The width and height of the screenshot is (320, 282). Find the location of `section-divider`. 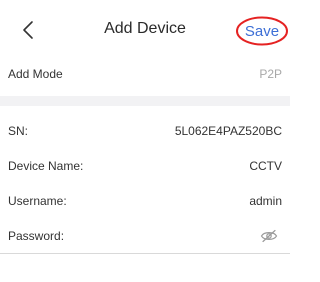

section-divider is located at coordinates (145, 101).